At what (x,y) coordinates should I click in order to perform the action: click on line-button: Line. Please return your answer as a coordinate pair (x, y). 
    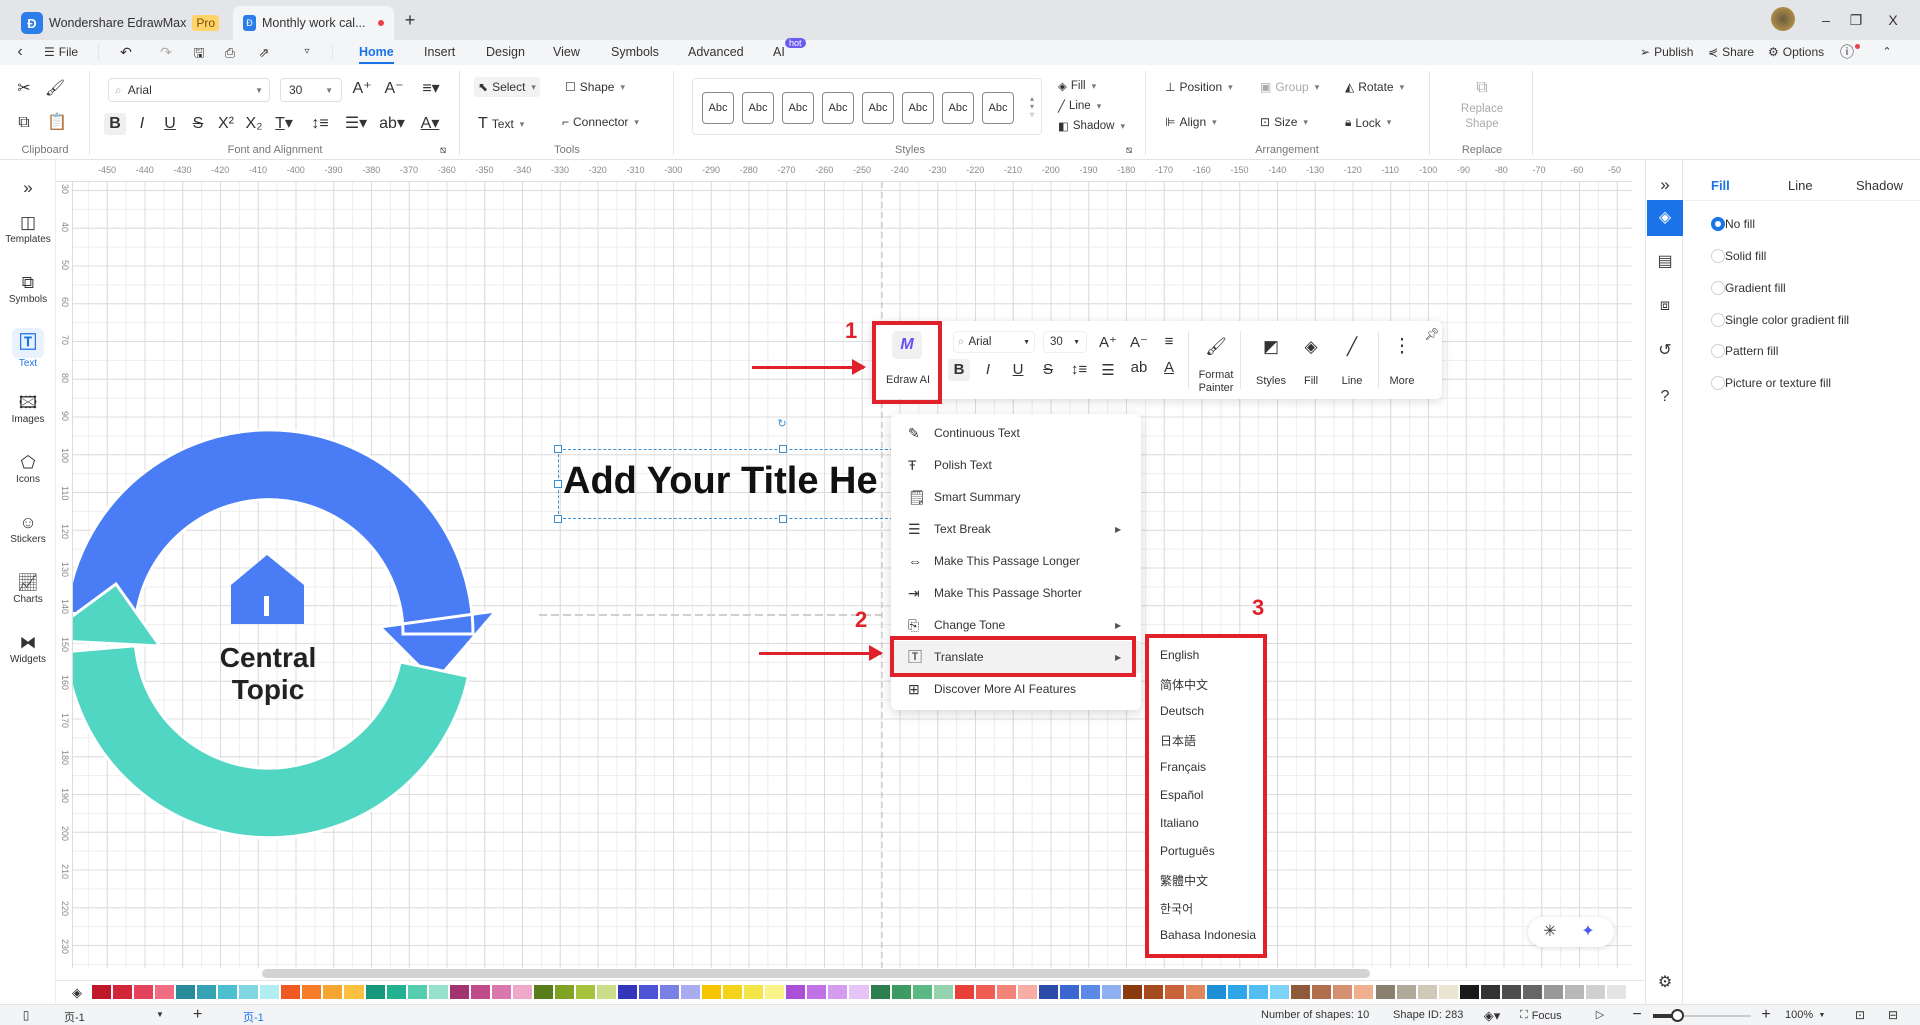
    Looking at the image, I should click on (1352, 381).